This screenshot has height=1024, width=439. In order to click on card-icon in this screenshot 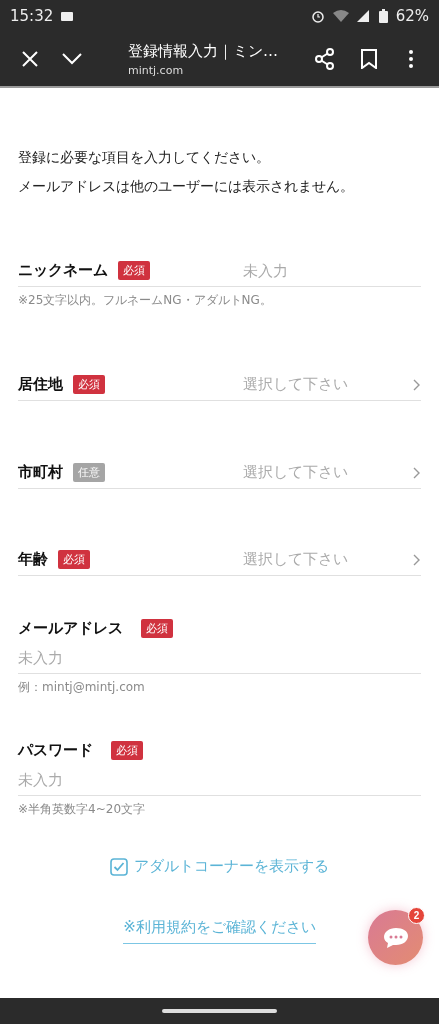, I will do `click(67, 16)`.